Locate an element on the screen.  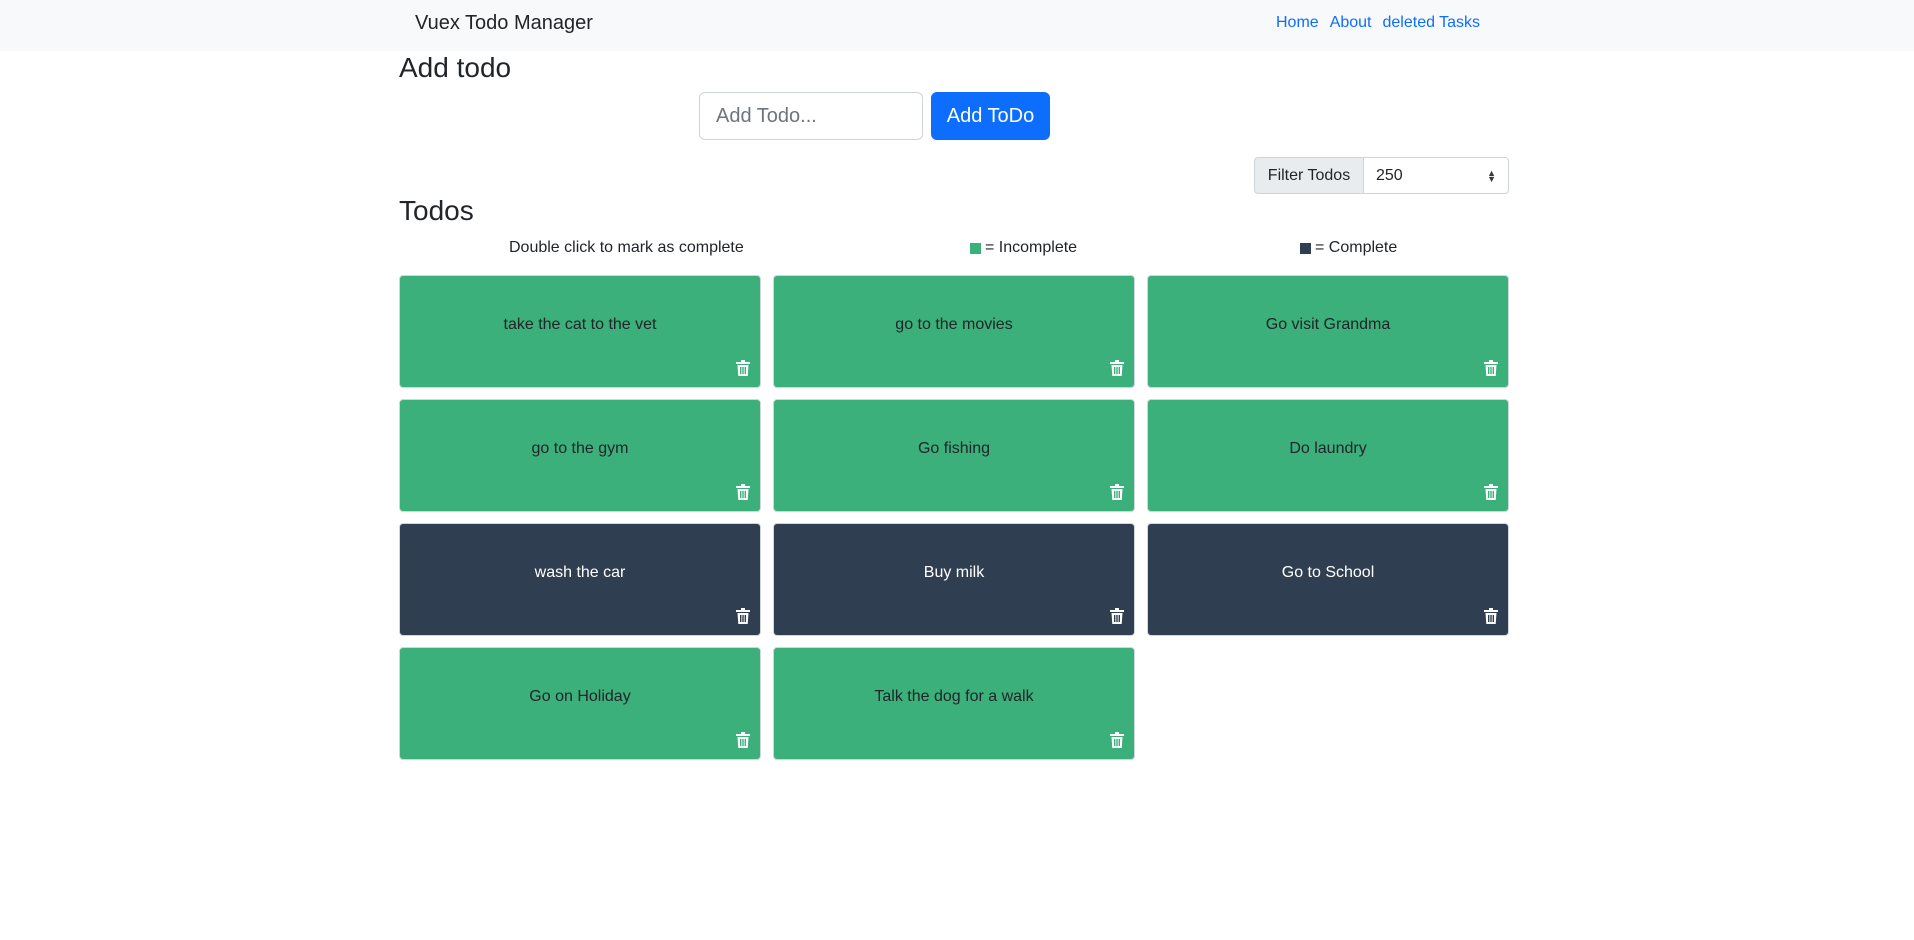
todo-title: Talk the dog for a walk is located at coordinates (954, 696).